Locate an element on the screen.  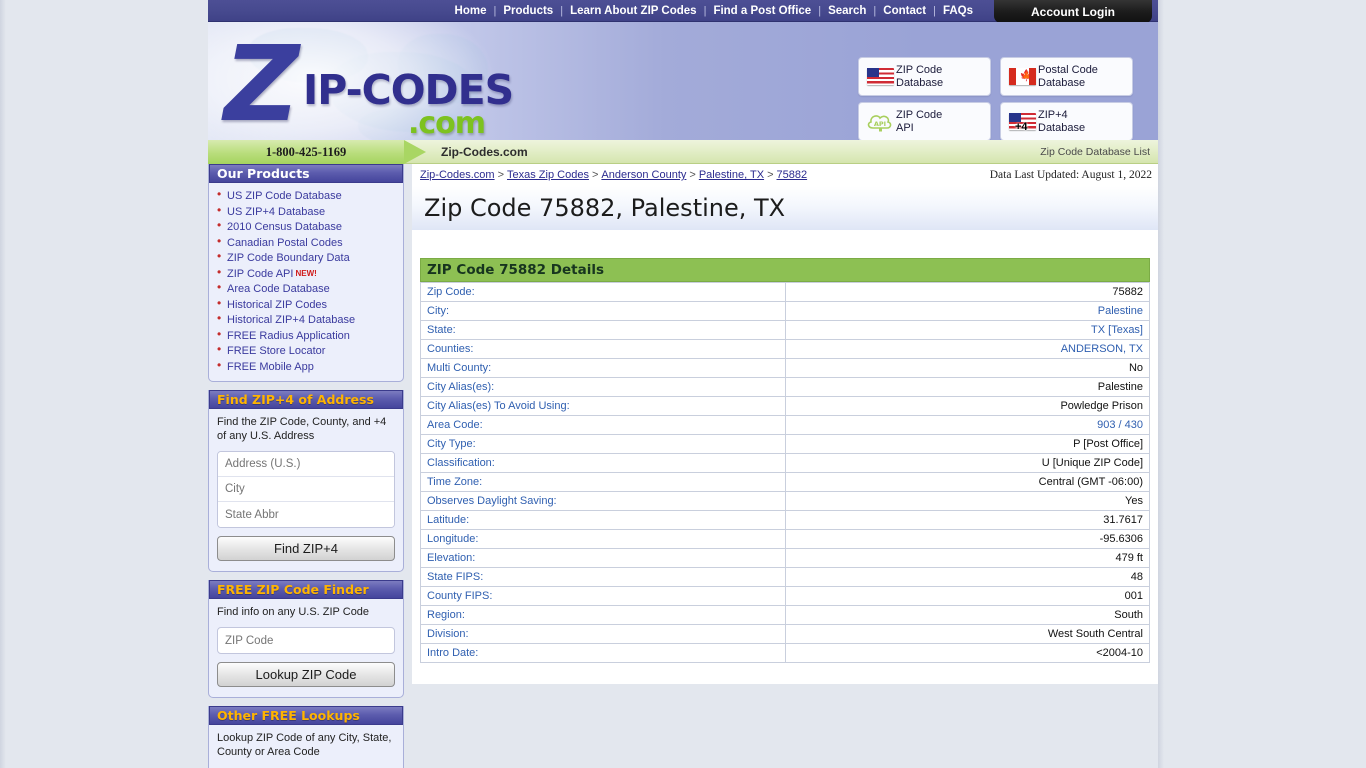
lookup-zip-code-button: Lookup ZIP Code is located at coordinates (306, 674).